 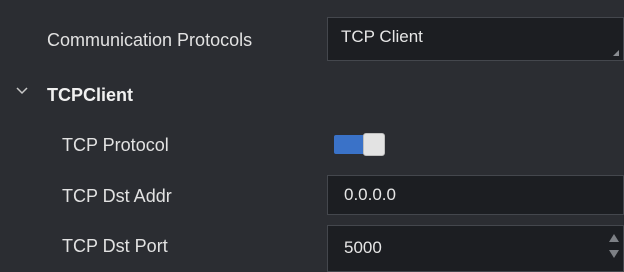 I want to click on tcp-dst-port-value: 5000, so click(x=363, y=247).